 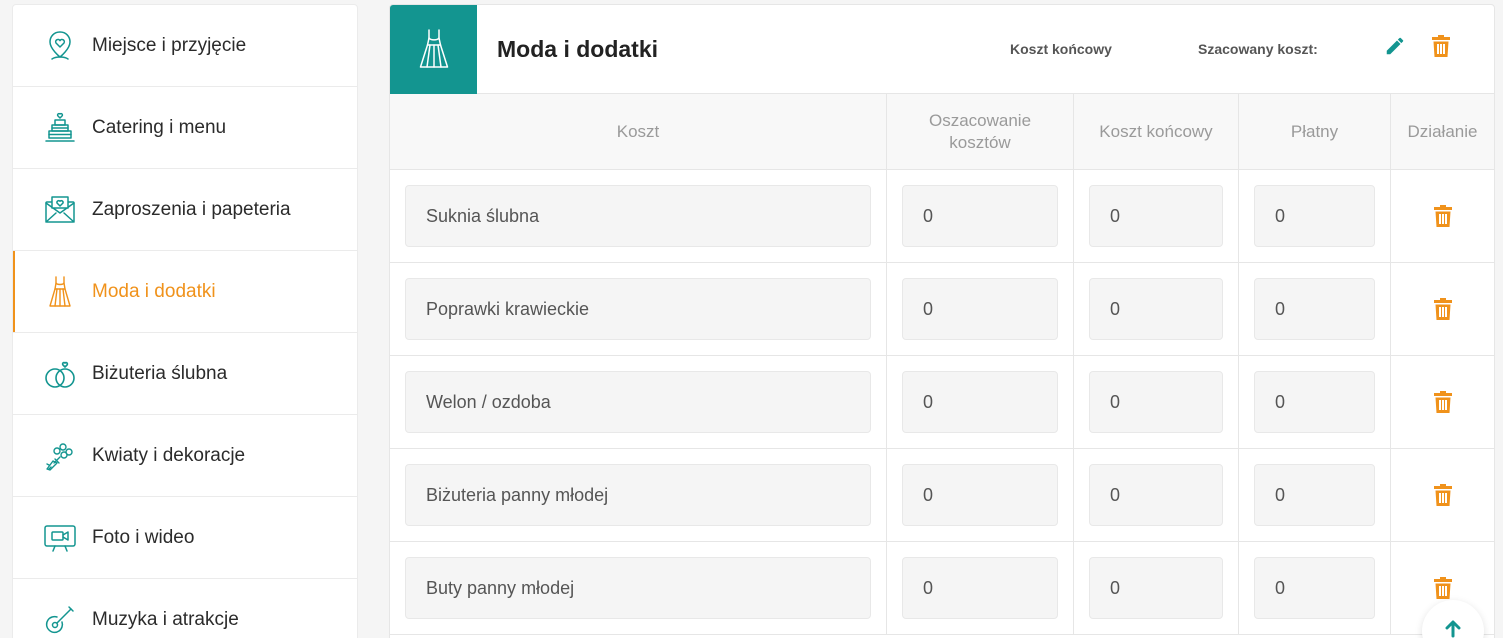 I want to click on delete-category-button, so click(x=1441, y=46).